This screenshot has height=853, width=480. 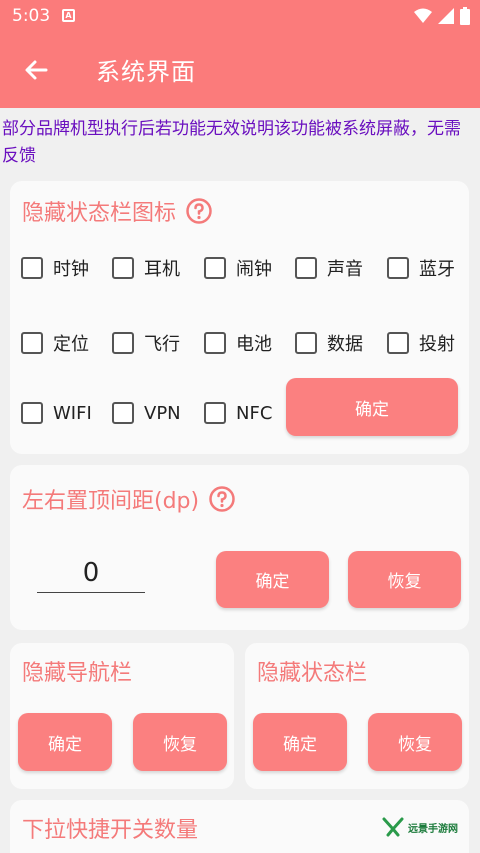 I want to click on checkbox-label: 数据, so click(x=345, y=344).